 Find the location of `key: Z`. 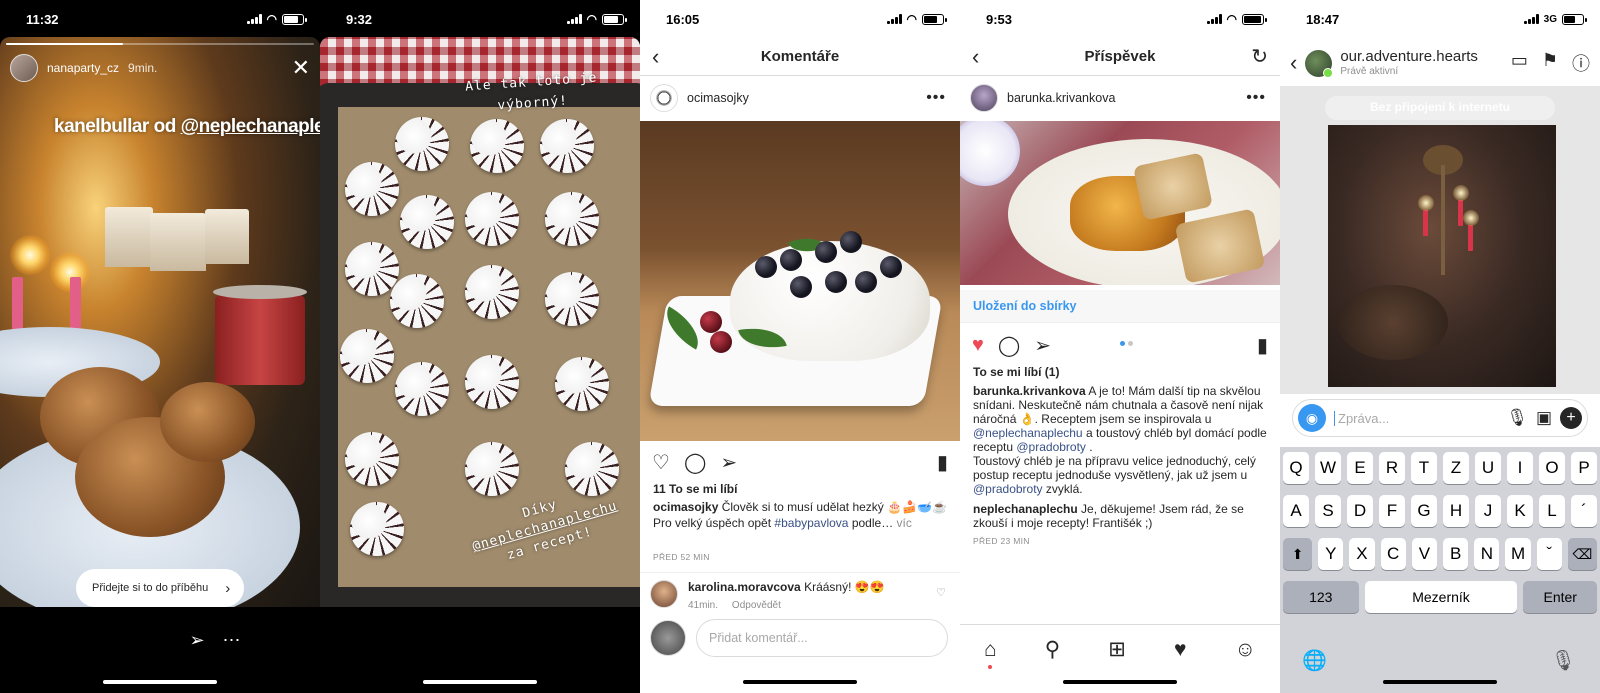

key: Z is located at coordinates (1456, 468).